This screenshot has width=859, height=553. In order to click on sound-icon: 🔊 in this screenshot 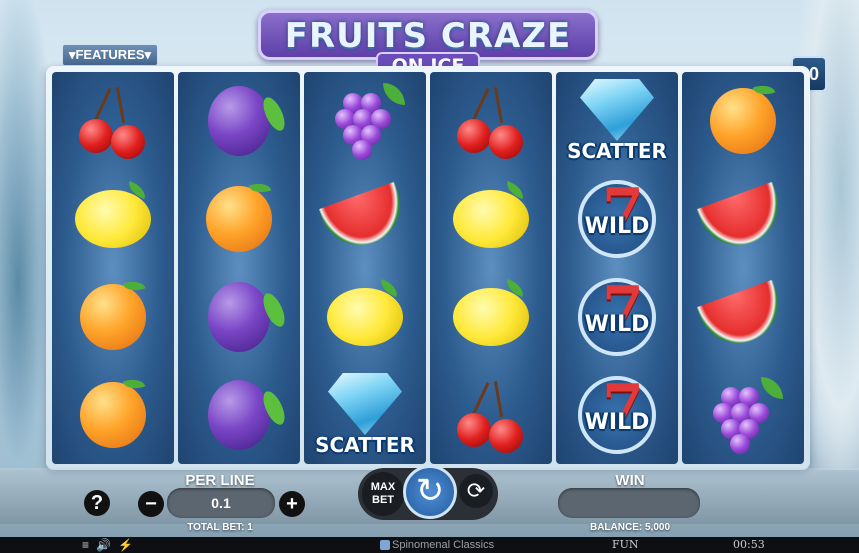, I will do `click(103, 545)`.